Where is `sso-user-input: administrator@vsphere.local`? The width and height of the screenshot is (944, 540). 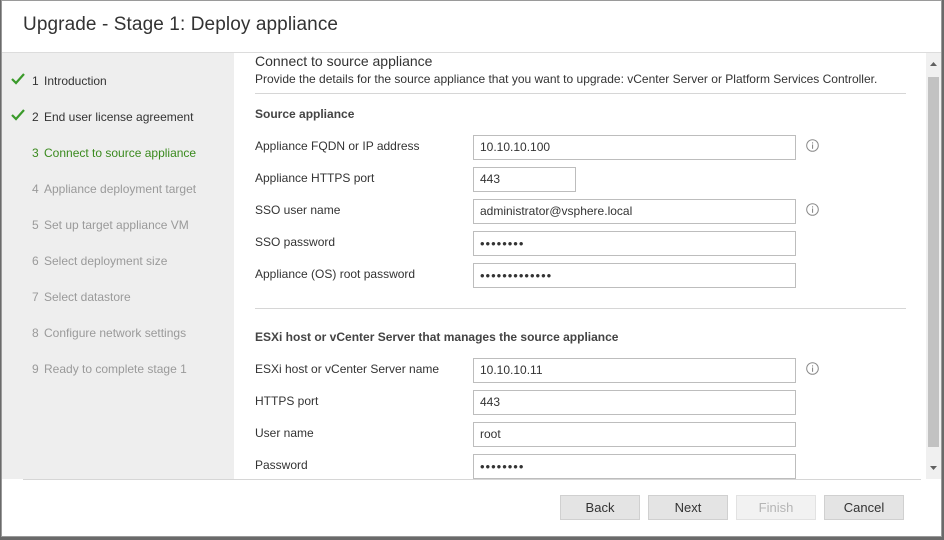
sso-user-input: administrator@vsphere.local is located at coordinates (634, 211).